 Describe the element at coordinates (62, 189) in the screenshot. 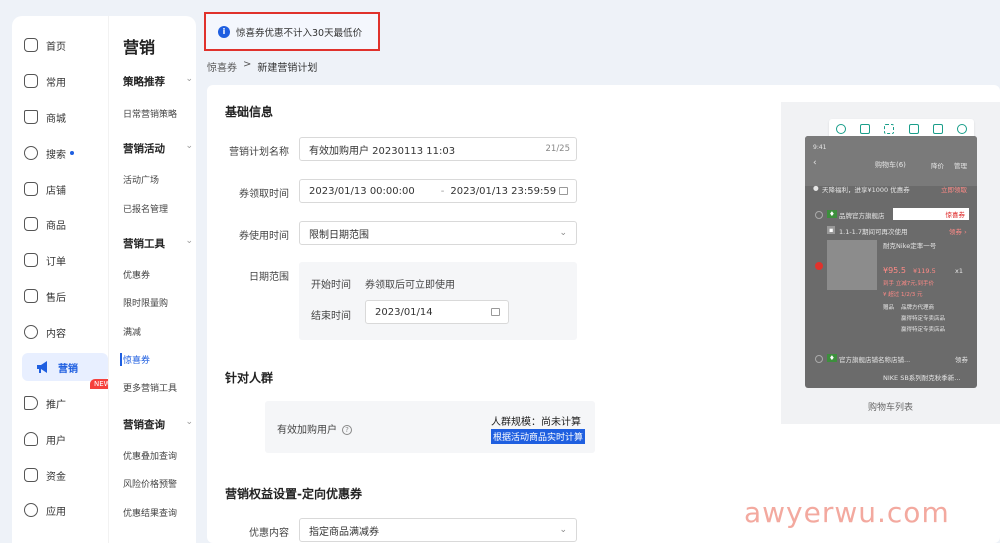

I see `nav-item-store: 店铺` at that location.